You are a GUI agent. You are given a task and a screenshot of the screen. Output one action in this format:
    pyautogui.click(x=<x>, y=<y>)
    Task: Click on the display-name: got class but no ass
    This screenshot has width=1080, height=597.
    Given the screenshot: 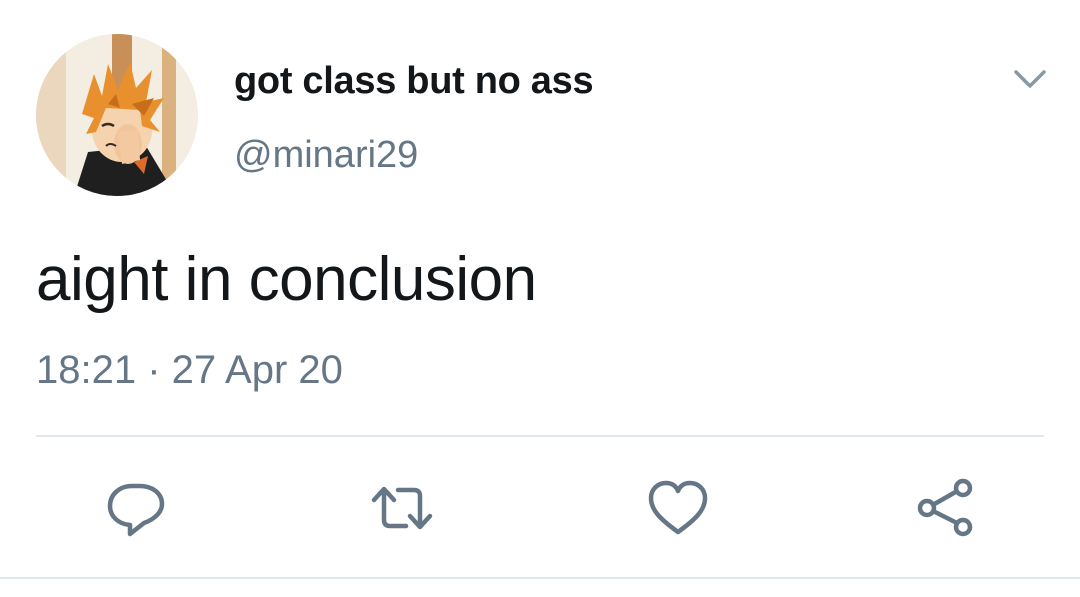 What is the action you would take?
    pyautogui.click(x=414, y=81)
    